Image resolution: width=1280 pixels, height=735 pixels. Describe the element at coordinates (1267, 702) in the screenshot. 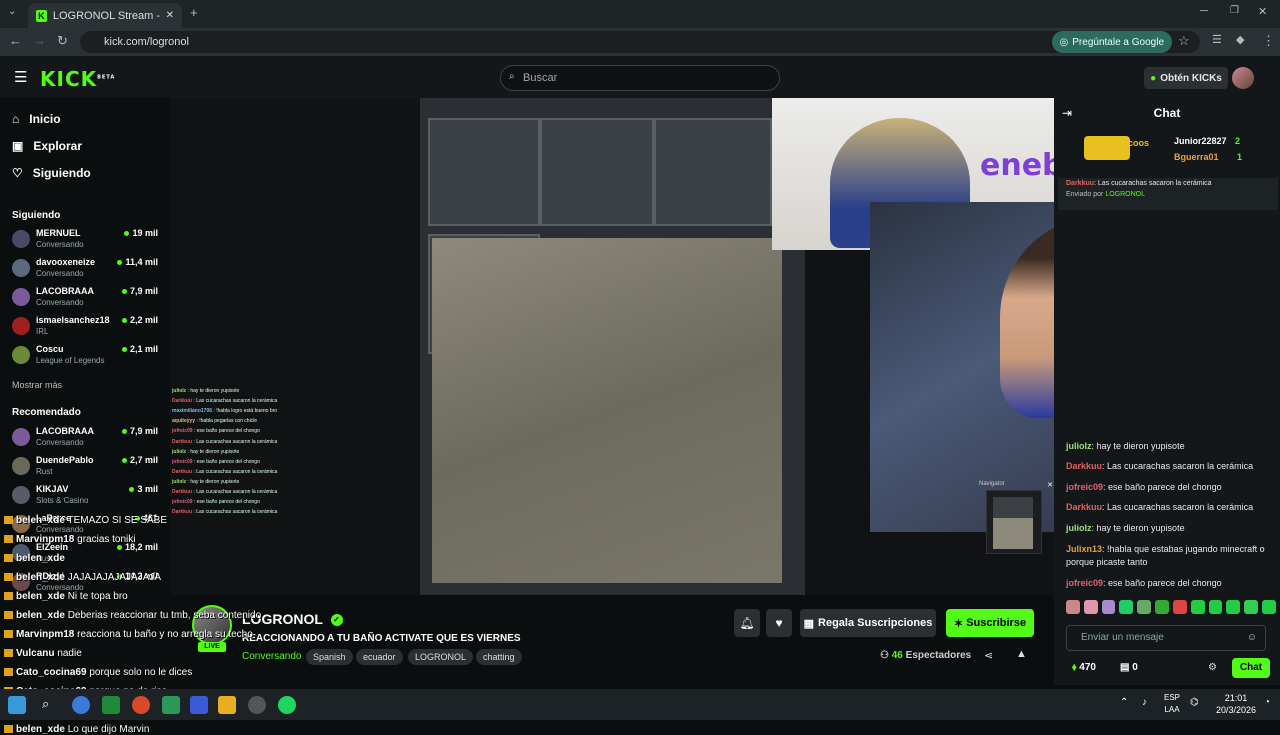

I see `notification-icon: ◔` at that location.